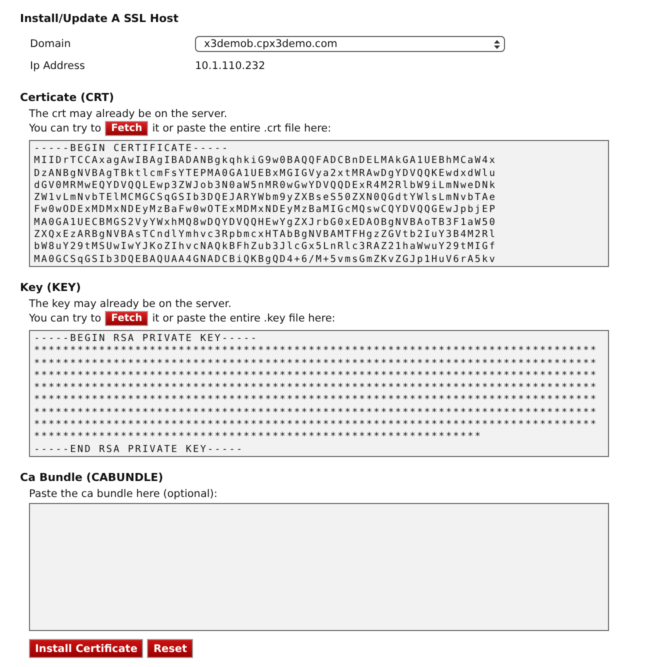 This screenshot has height=667, width=645. Describe the element at coordinates (497, 44) in the screenshot. I see `stepper-icon` at that location.